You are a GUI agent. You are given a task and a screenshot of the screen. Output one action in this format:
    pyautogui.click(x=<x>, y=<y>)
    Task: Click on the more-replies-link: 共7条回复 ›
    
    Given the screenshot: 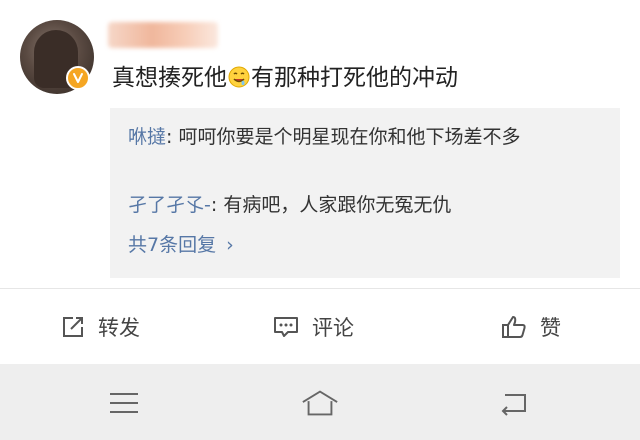 What is the action you would take?
    pyautogui.click(x=181, y=245)
    